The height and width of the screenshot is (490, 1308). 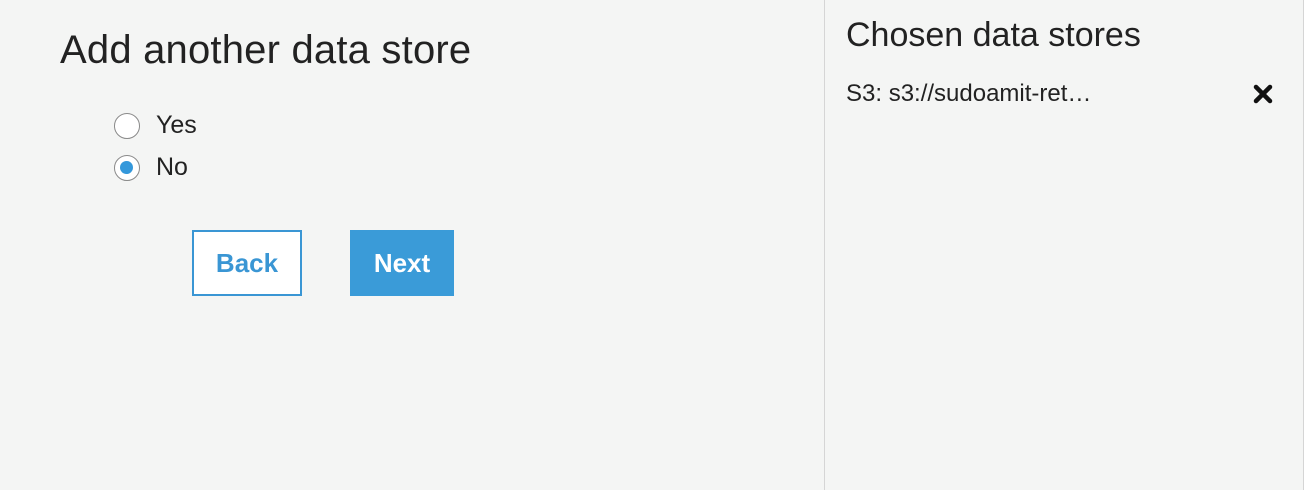 I want to click on window-edge, so click(x=1305, y=245).